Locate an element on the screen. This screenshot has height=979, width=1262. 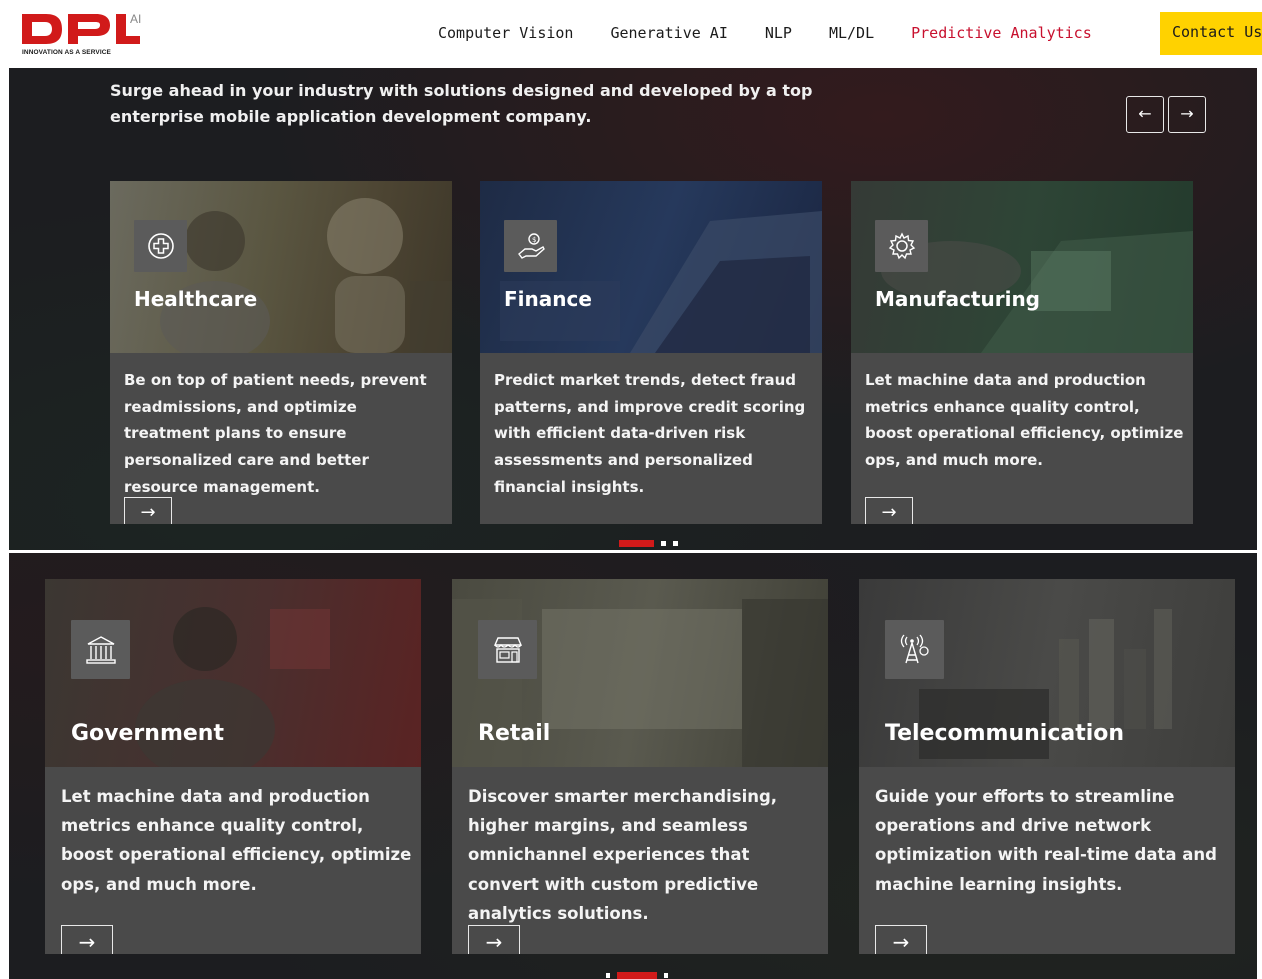
nav-nlp: NLP is located at coordinates (778, 33).